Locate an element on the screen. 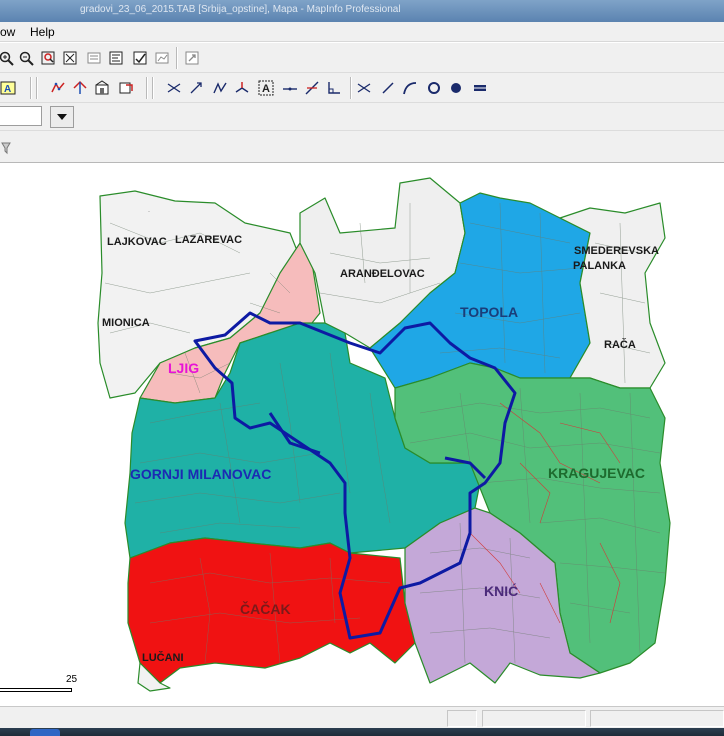  scale-bar-line is located at coordinates (36, 690).